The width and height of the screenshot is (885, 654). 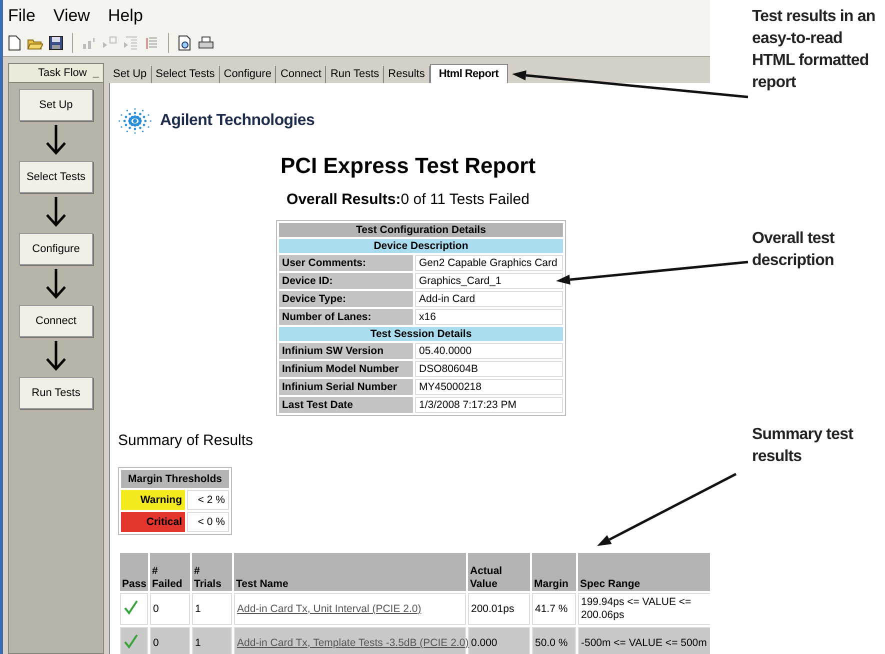 What do you see at coordinates (346, 405) in the screenshot?
I see `field-label: Last Test Date` at bounding box center [346, 405].